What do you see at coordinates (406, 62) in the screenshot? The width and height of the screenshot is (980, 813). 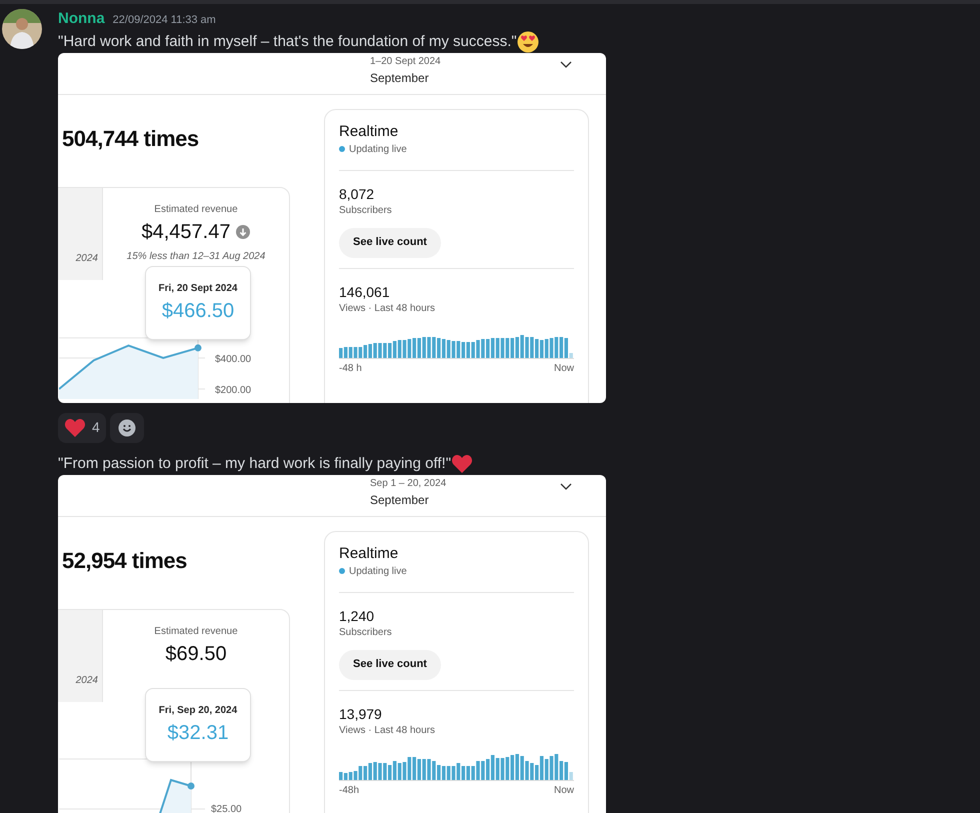 I see `date-range-label: 1–20 Sept 2024` at bounding box center [406, 62].